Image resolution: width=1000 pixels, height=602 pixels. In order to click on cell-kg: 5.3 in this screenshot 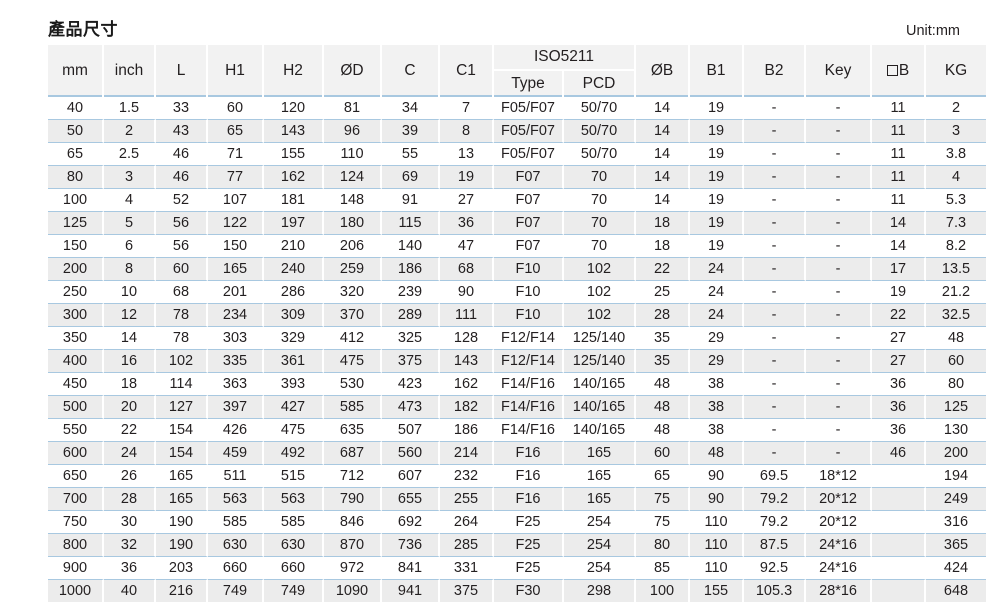, I will do `click(956, 200)`.